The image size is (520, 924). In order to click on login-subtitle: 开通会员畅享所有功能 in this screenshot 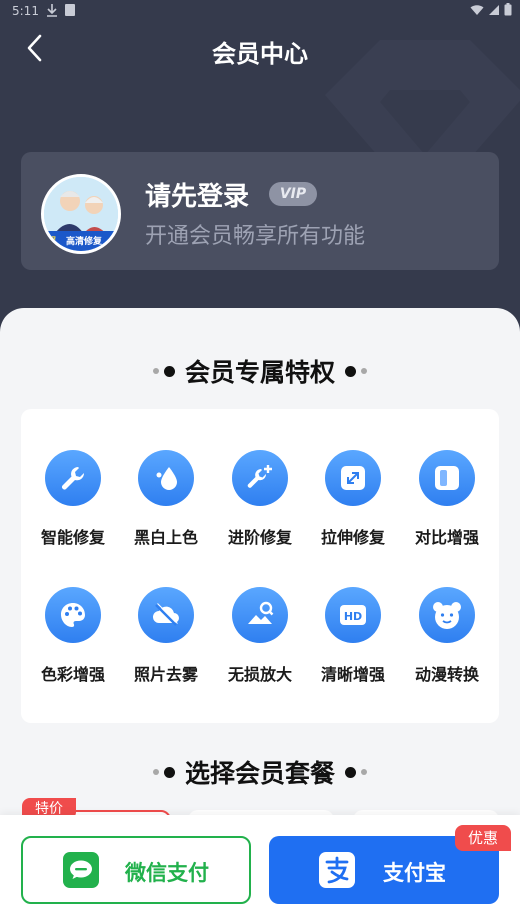, I will do `click(255, 236)`.